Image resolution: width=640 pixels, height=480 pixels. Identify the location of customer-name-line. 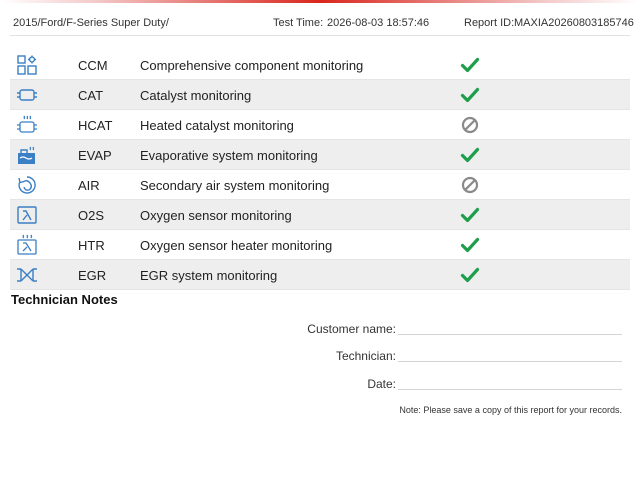
(510, 334).